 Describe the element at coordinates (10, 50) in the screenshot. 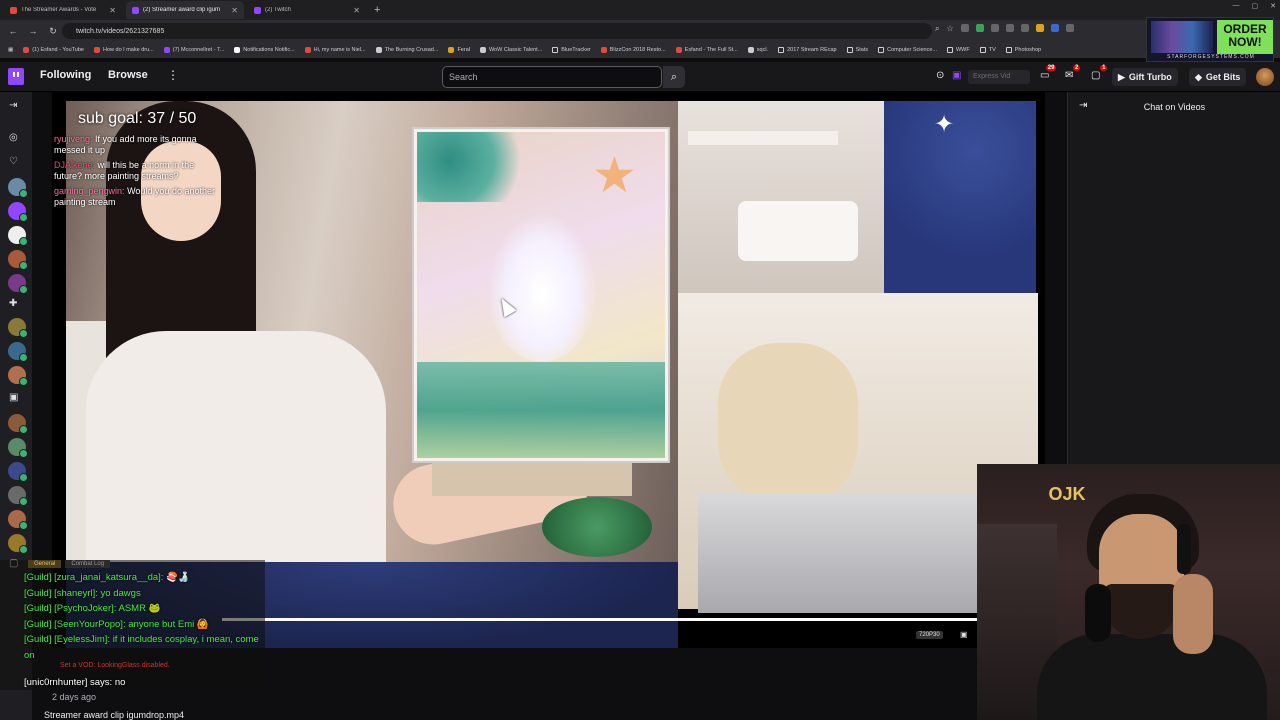

I see `apps-grid-icon: ▦` at that location.